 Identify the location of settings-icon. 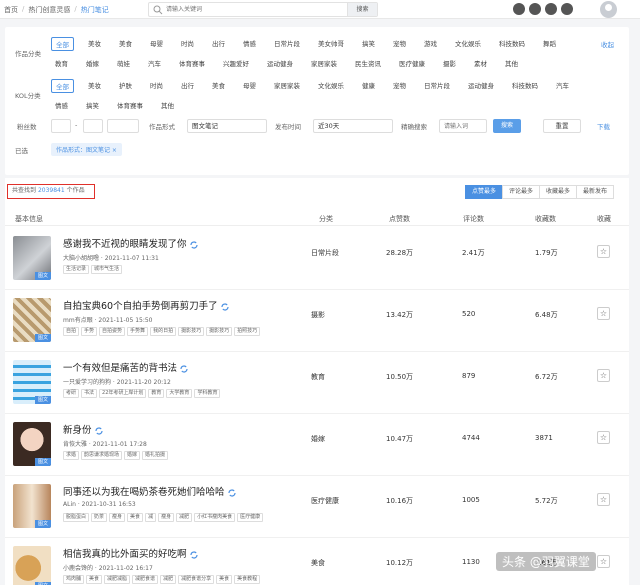
(567, 9).